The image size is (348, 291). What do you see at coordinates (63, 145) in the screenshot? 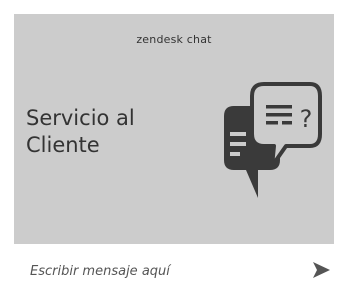
I see `headline-line-2: Cliente` at bounding box center [63, 145].